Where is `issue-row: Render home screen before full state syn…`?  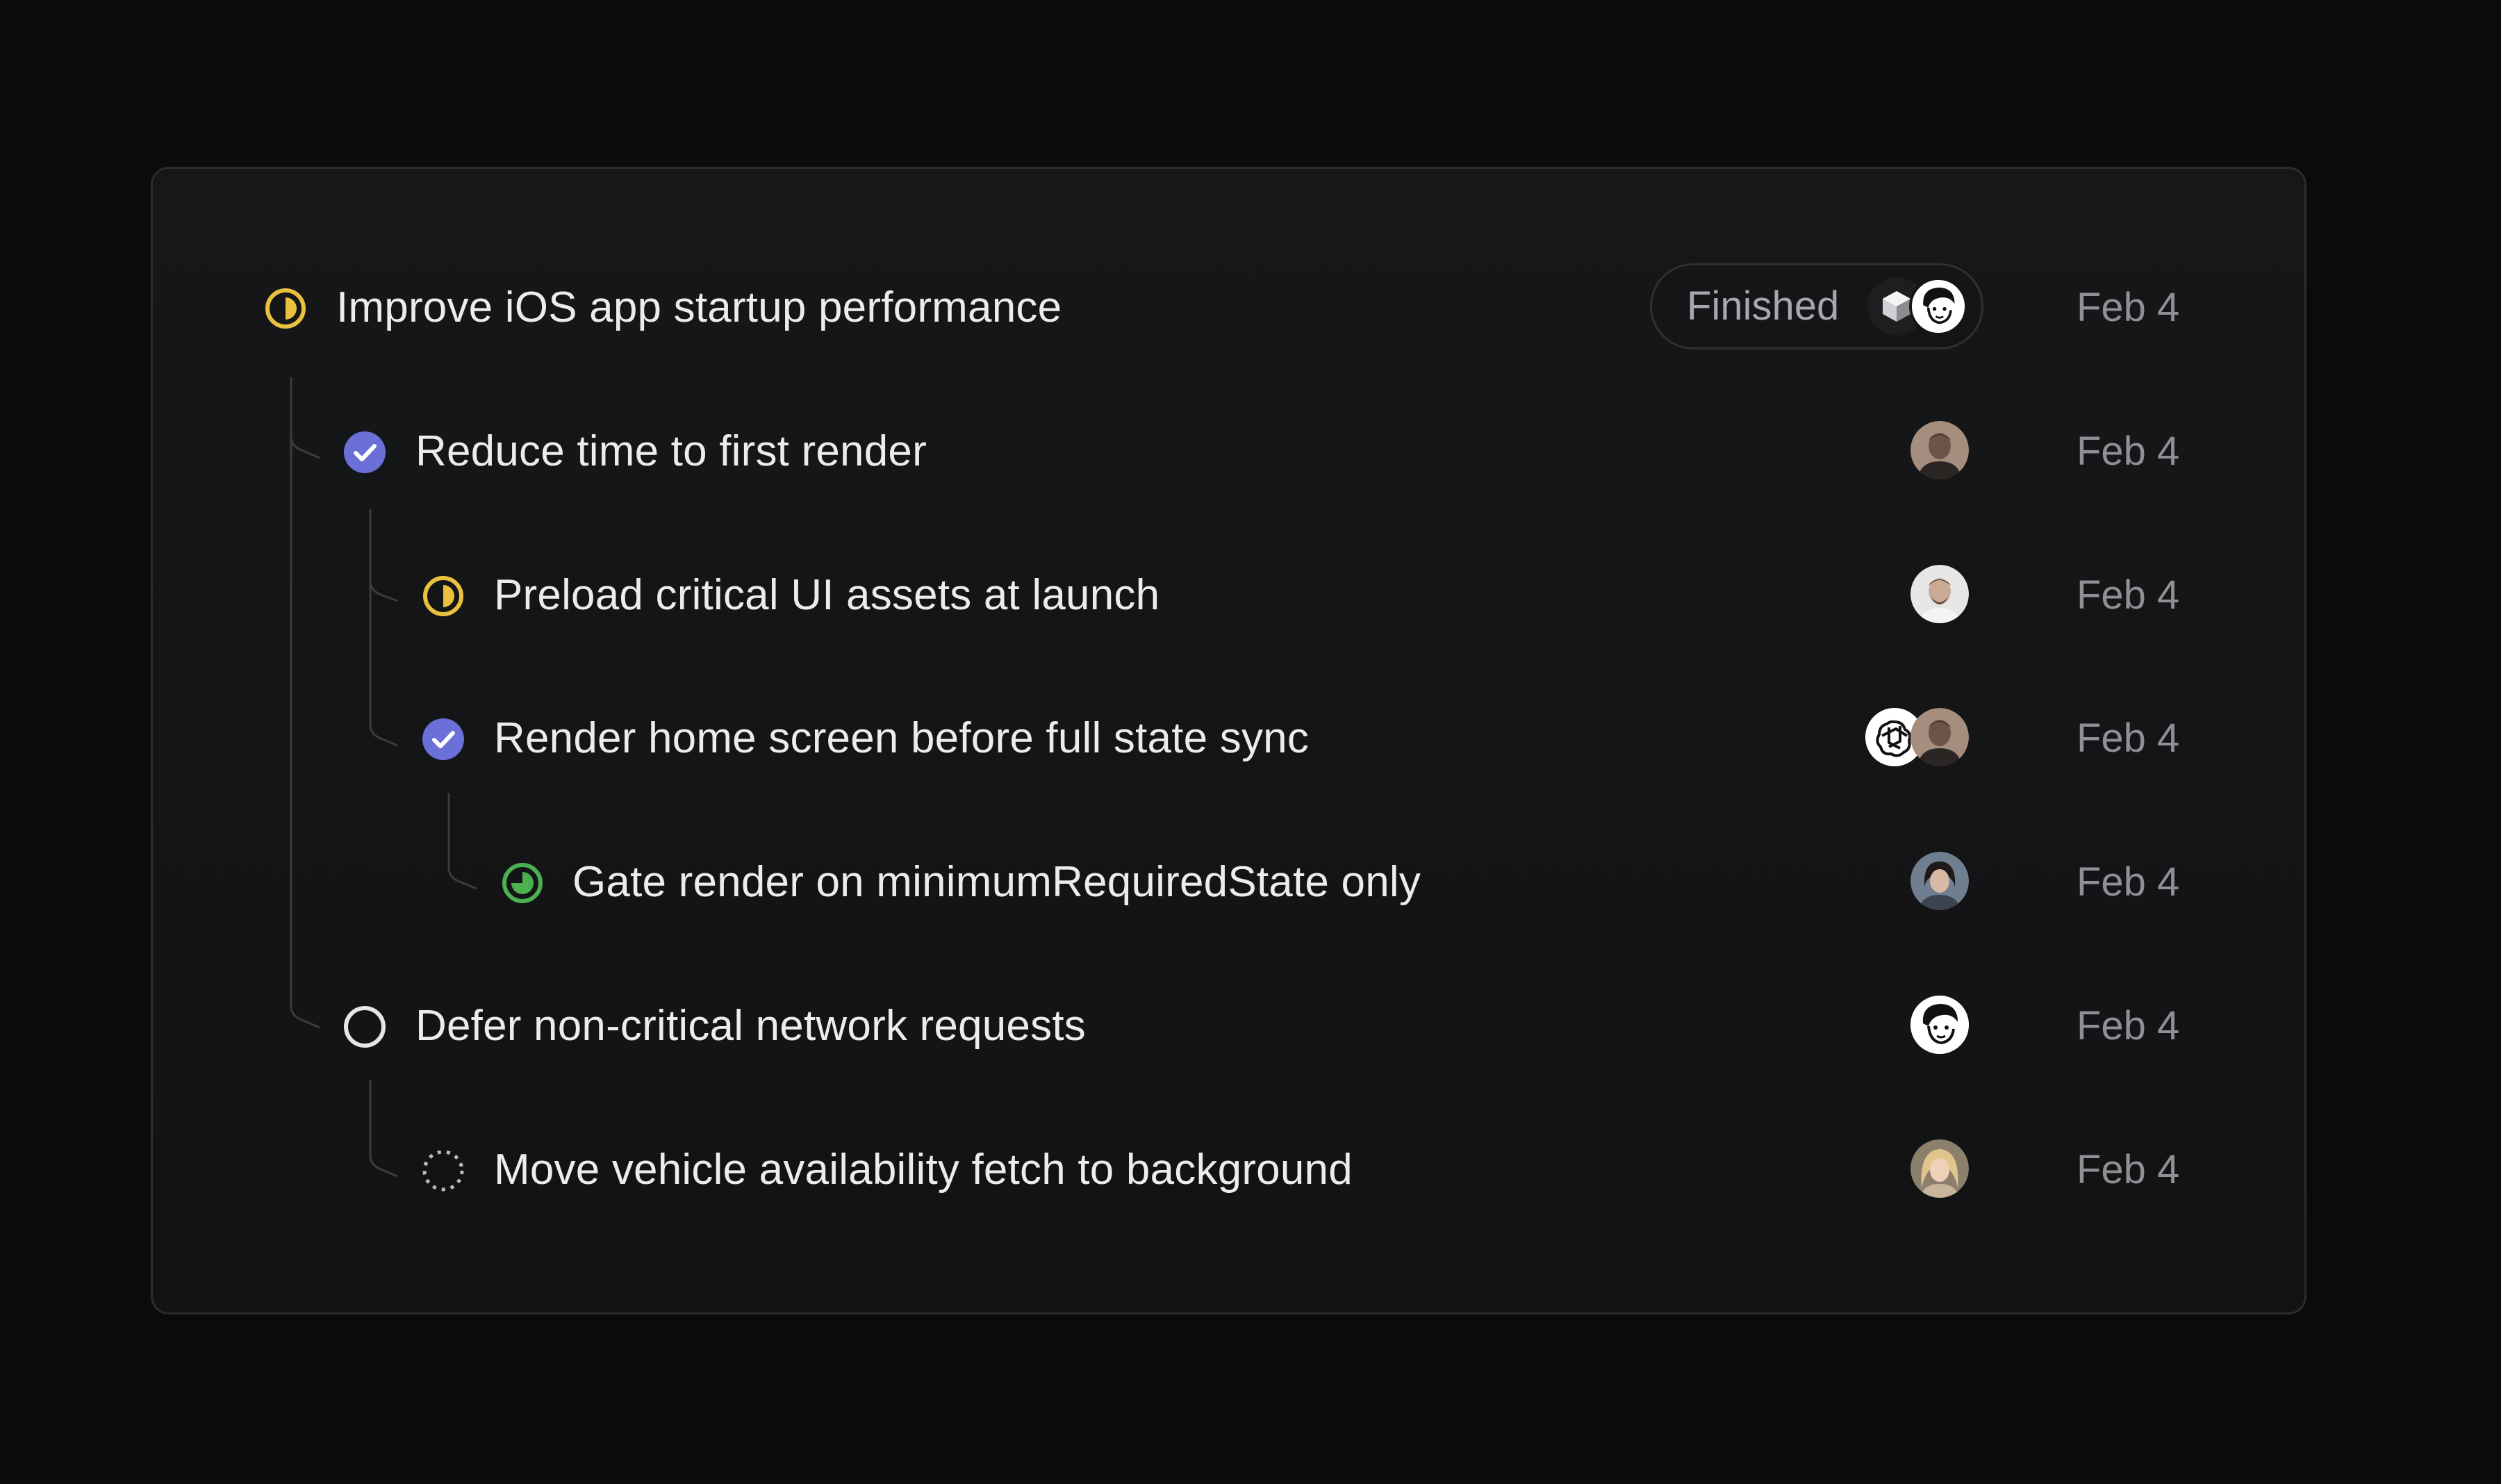
issue-row: Render home screen before full state syn… is located at coordinates (1228, 738).